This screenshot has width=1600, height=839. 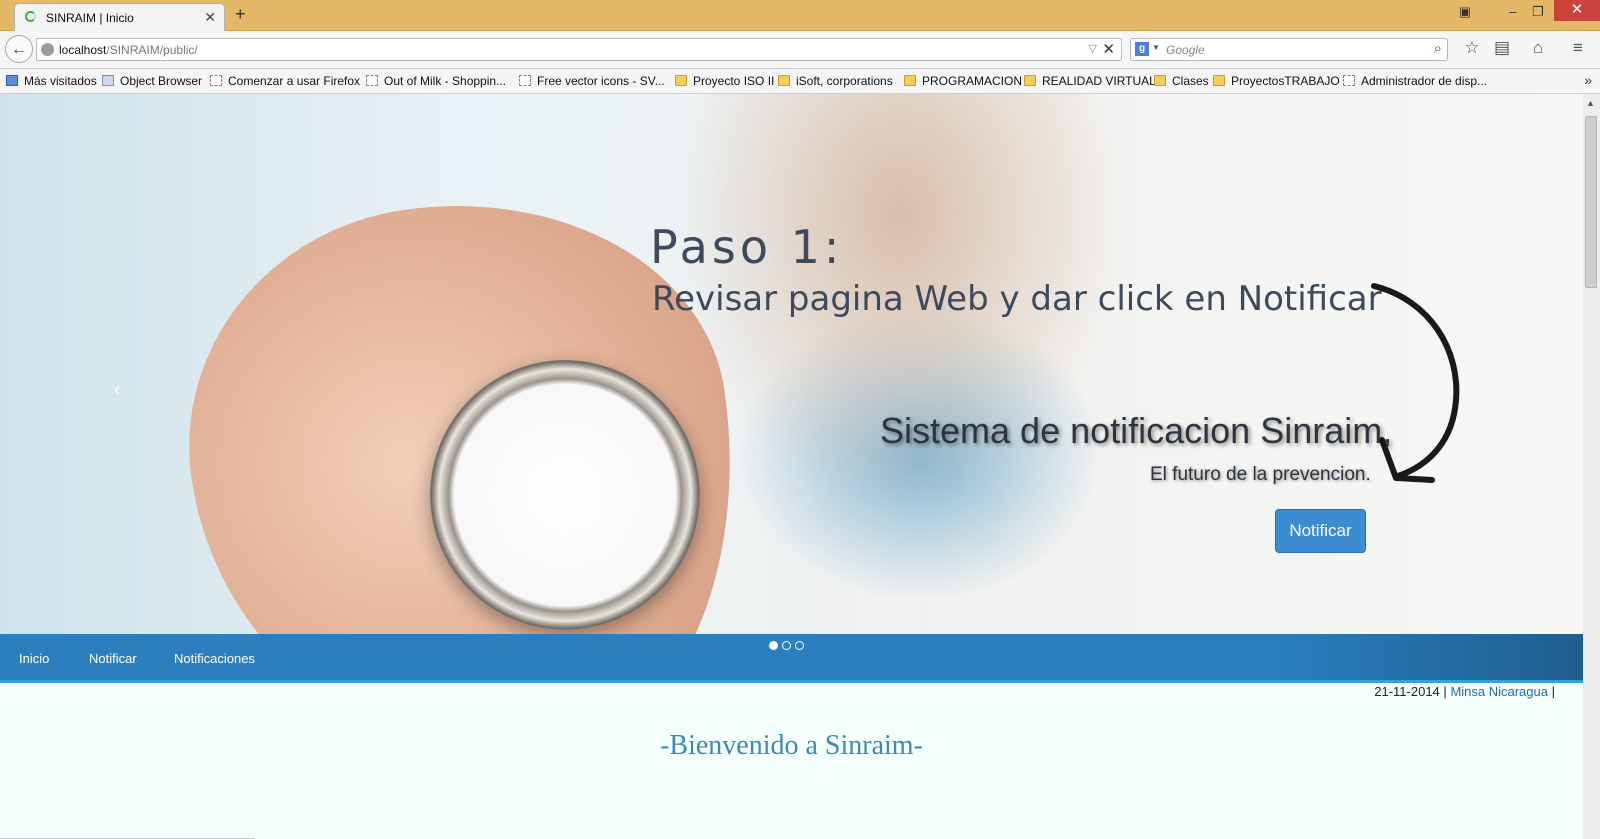 What do you see at coordinates (1108, 49) in the screenshot?
I see `stop-icon: ✕` at bounding box center [1108, 49].